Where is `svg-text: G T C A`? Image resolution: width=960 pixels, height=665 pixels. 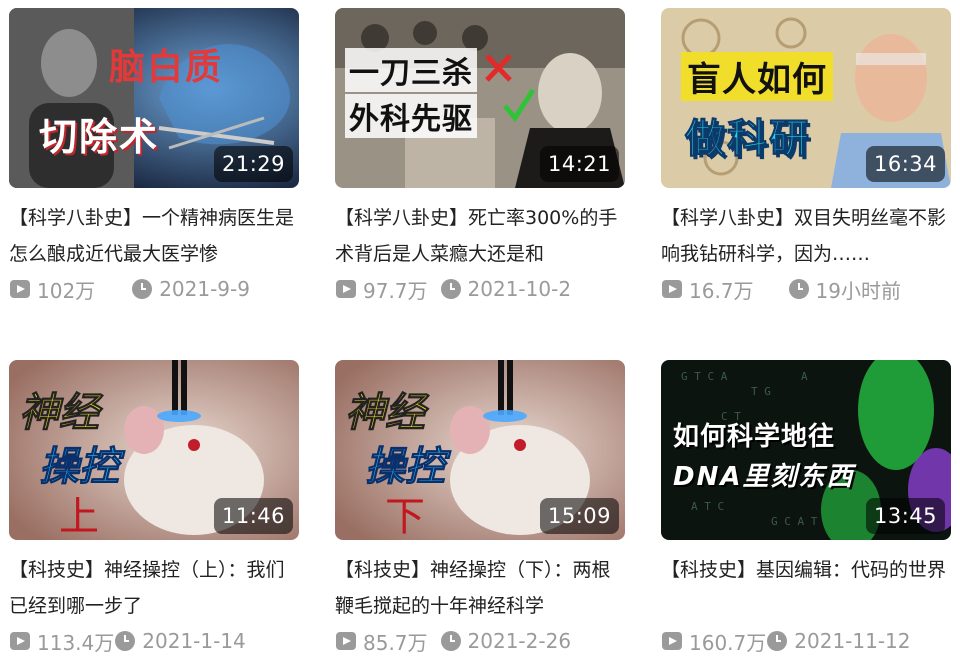
svg-text: G T C A is located at coordinates (704, 376).